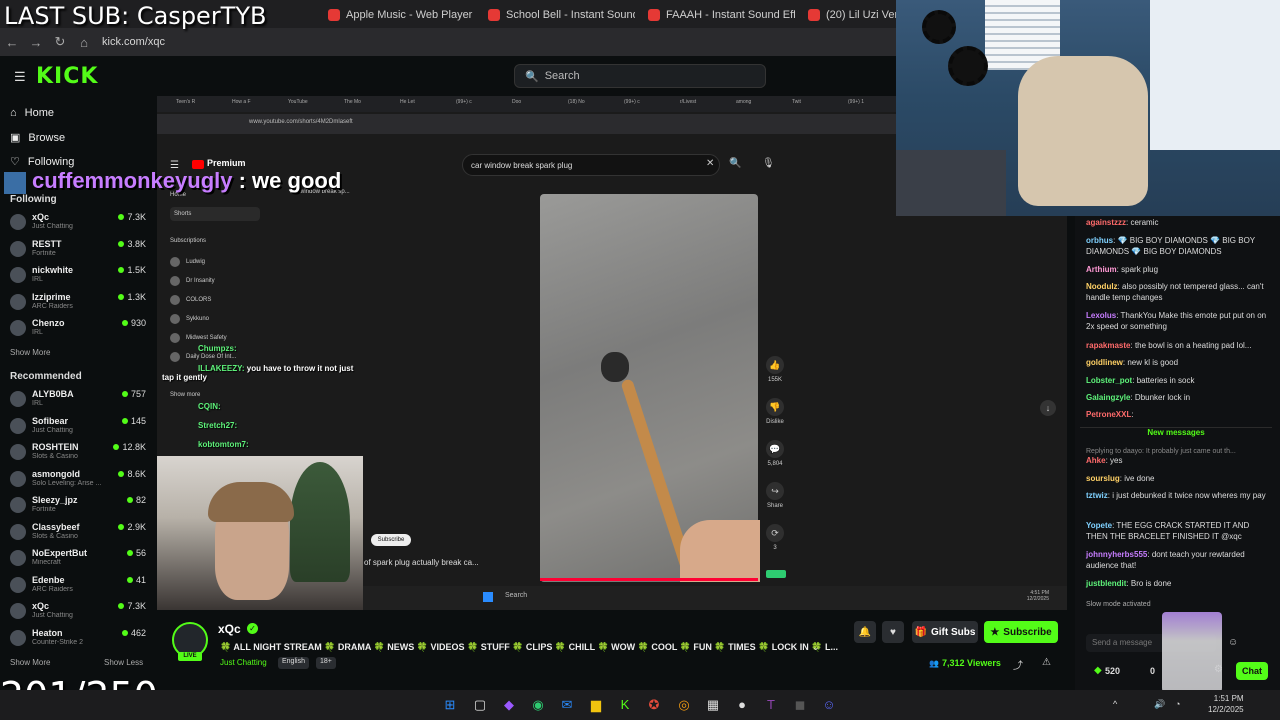 The image size is (1280, 720). I want to click on chat-username: Ahke, so click(1096, 460).